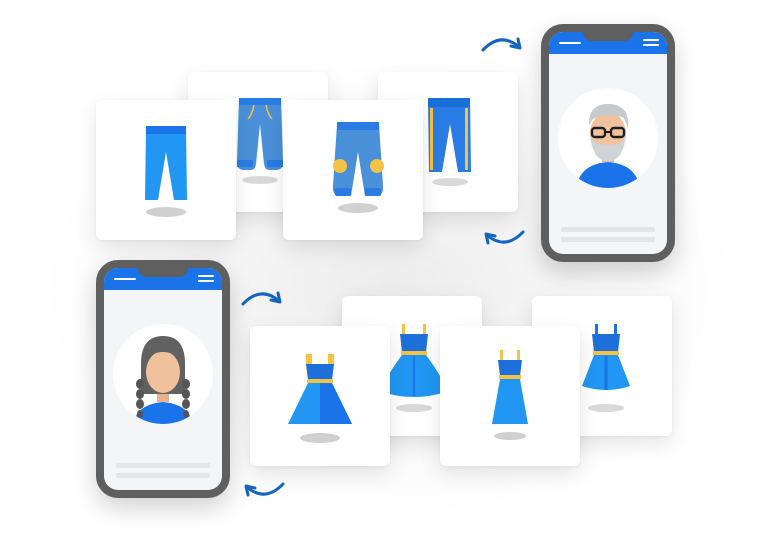  I want to click on sync-arrow-bottom-right, so click(504, 237).